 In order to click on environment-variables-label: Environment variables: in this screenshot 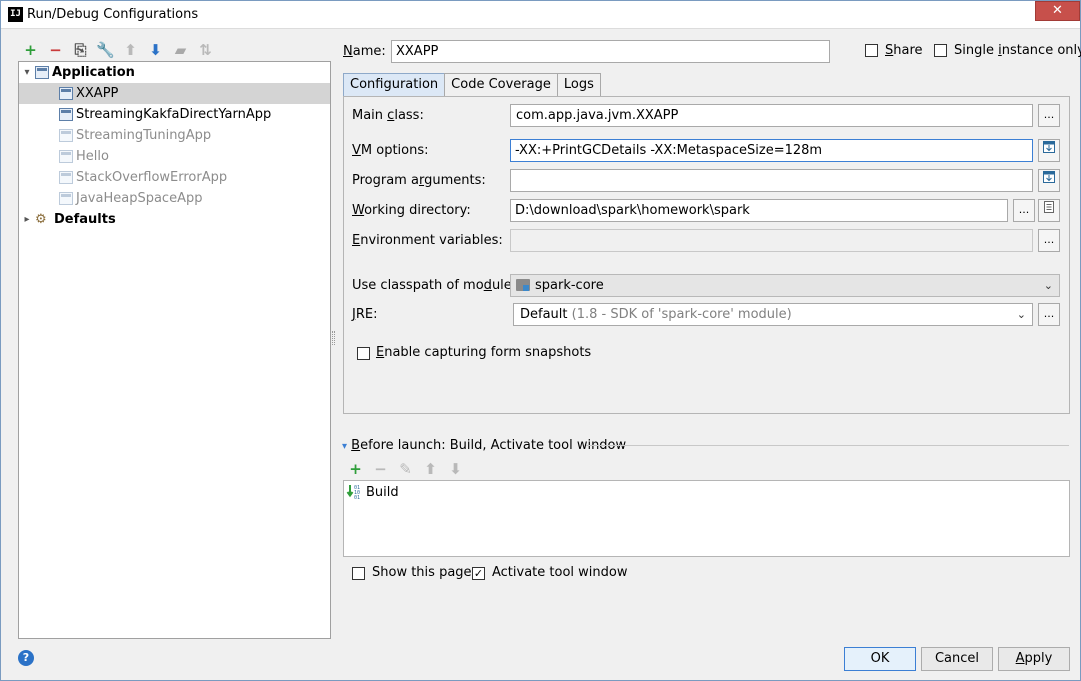, I will do `click(427, 240)`.